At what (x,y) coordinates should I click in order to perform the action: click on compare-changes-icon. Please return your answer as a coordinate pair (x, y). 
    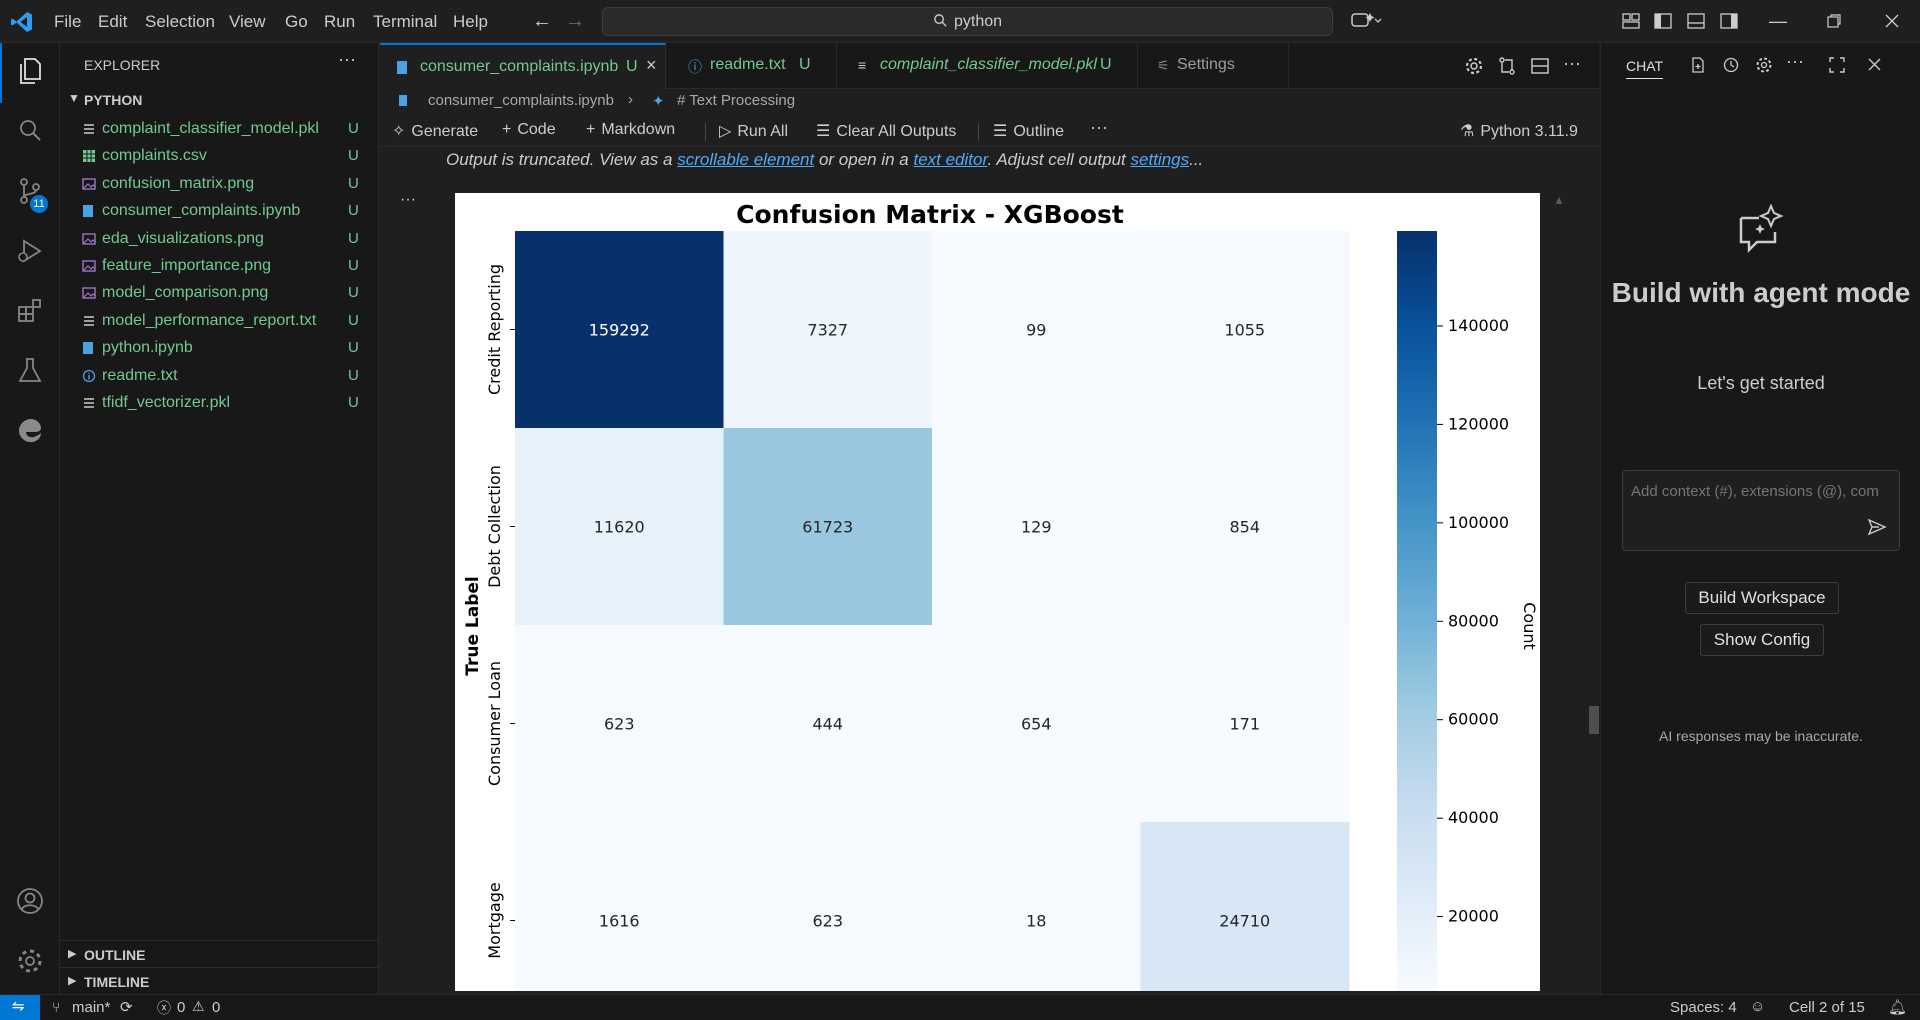
    Looking at the image, I should click on (1507, 66).